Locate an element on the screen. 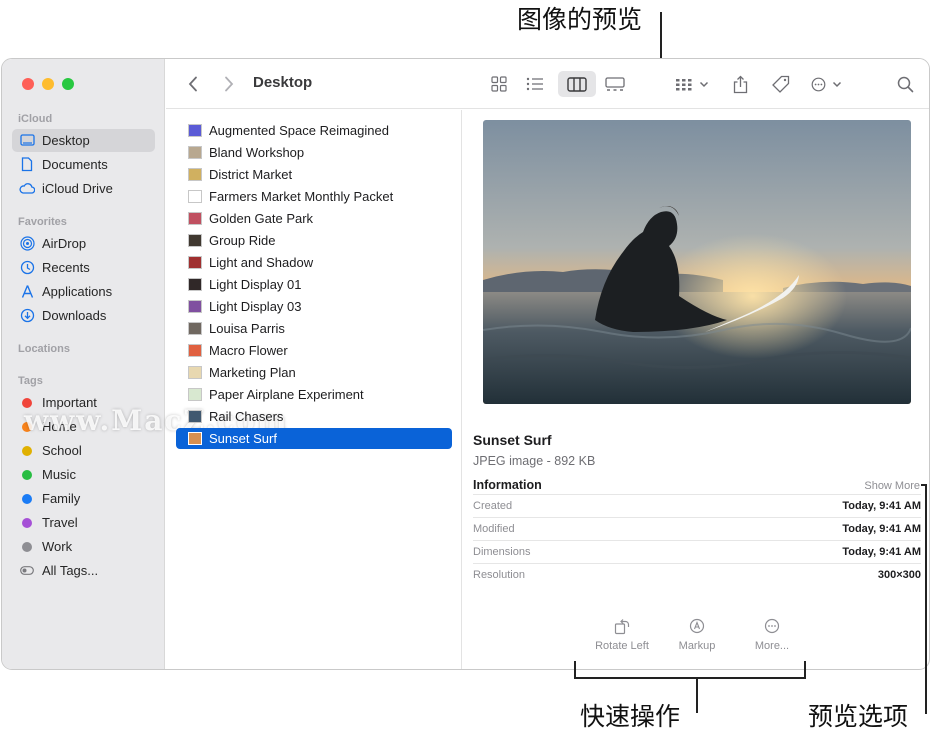 This screenshot has height=734, width=931. file-row: Paper Airplane Experiment is located at coordinates (314, 394).